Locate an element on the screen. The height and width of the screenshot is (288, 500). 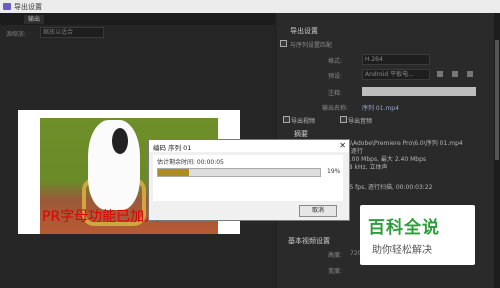
dialog-body: 估计剩余时间: 00:00:05 19% is located at coordinates (248, 178).